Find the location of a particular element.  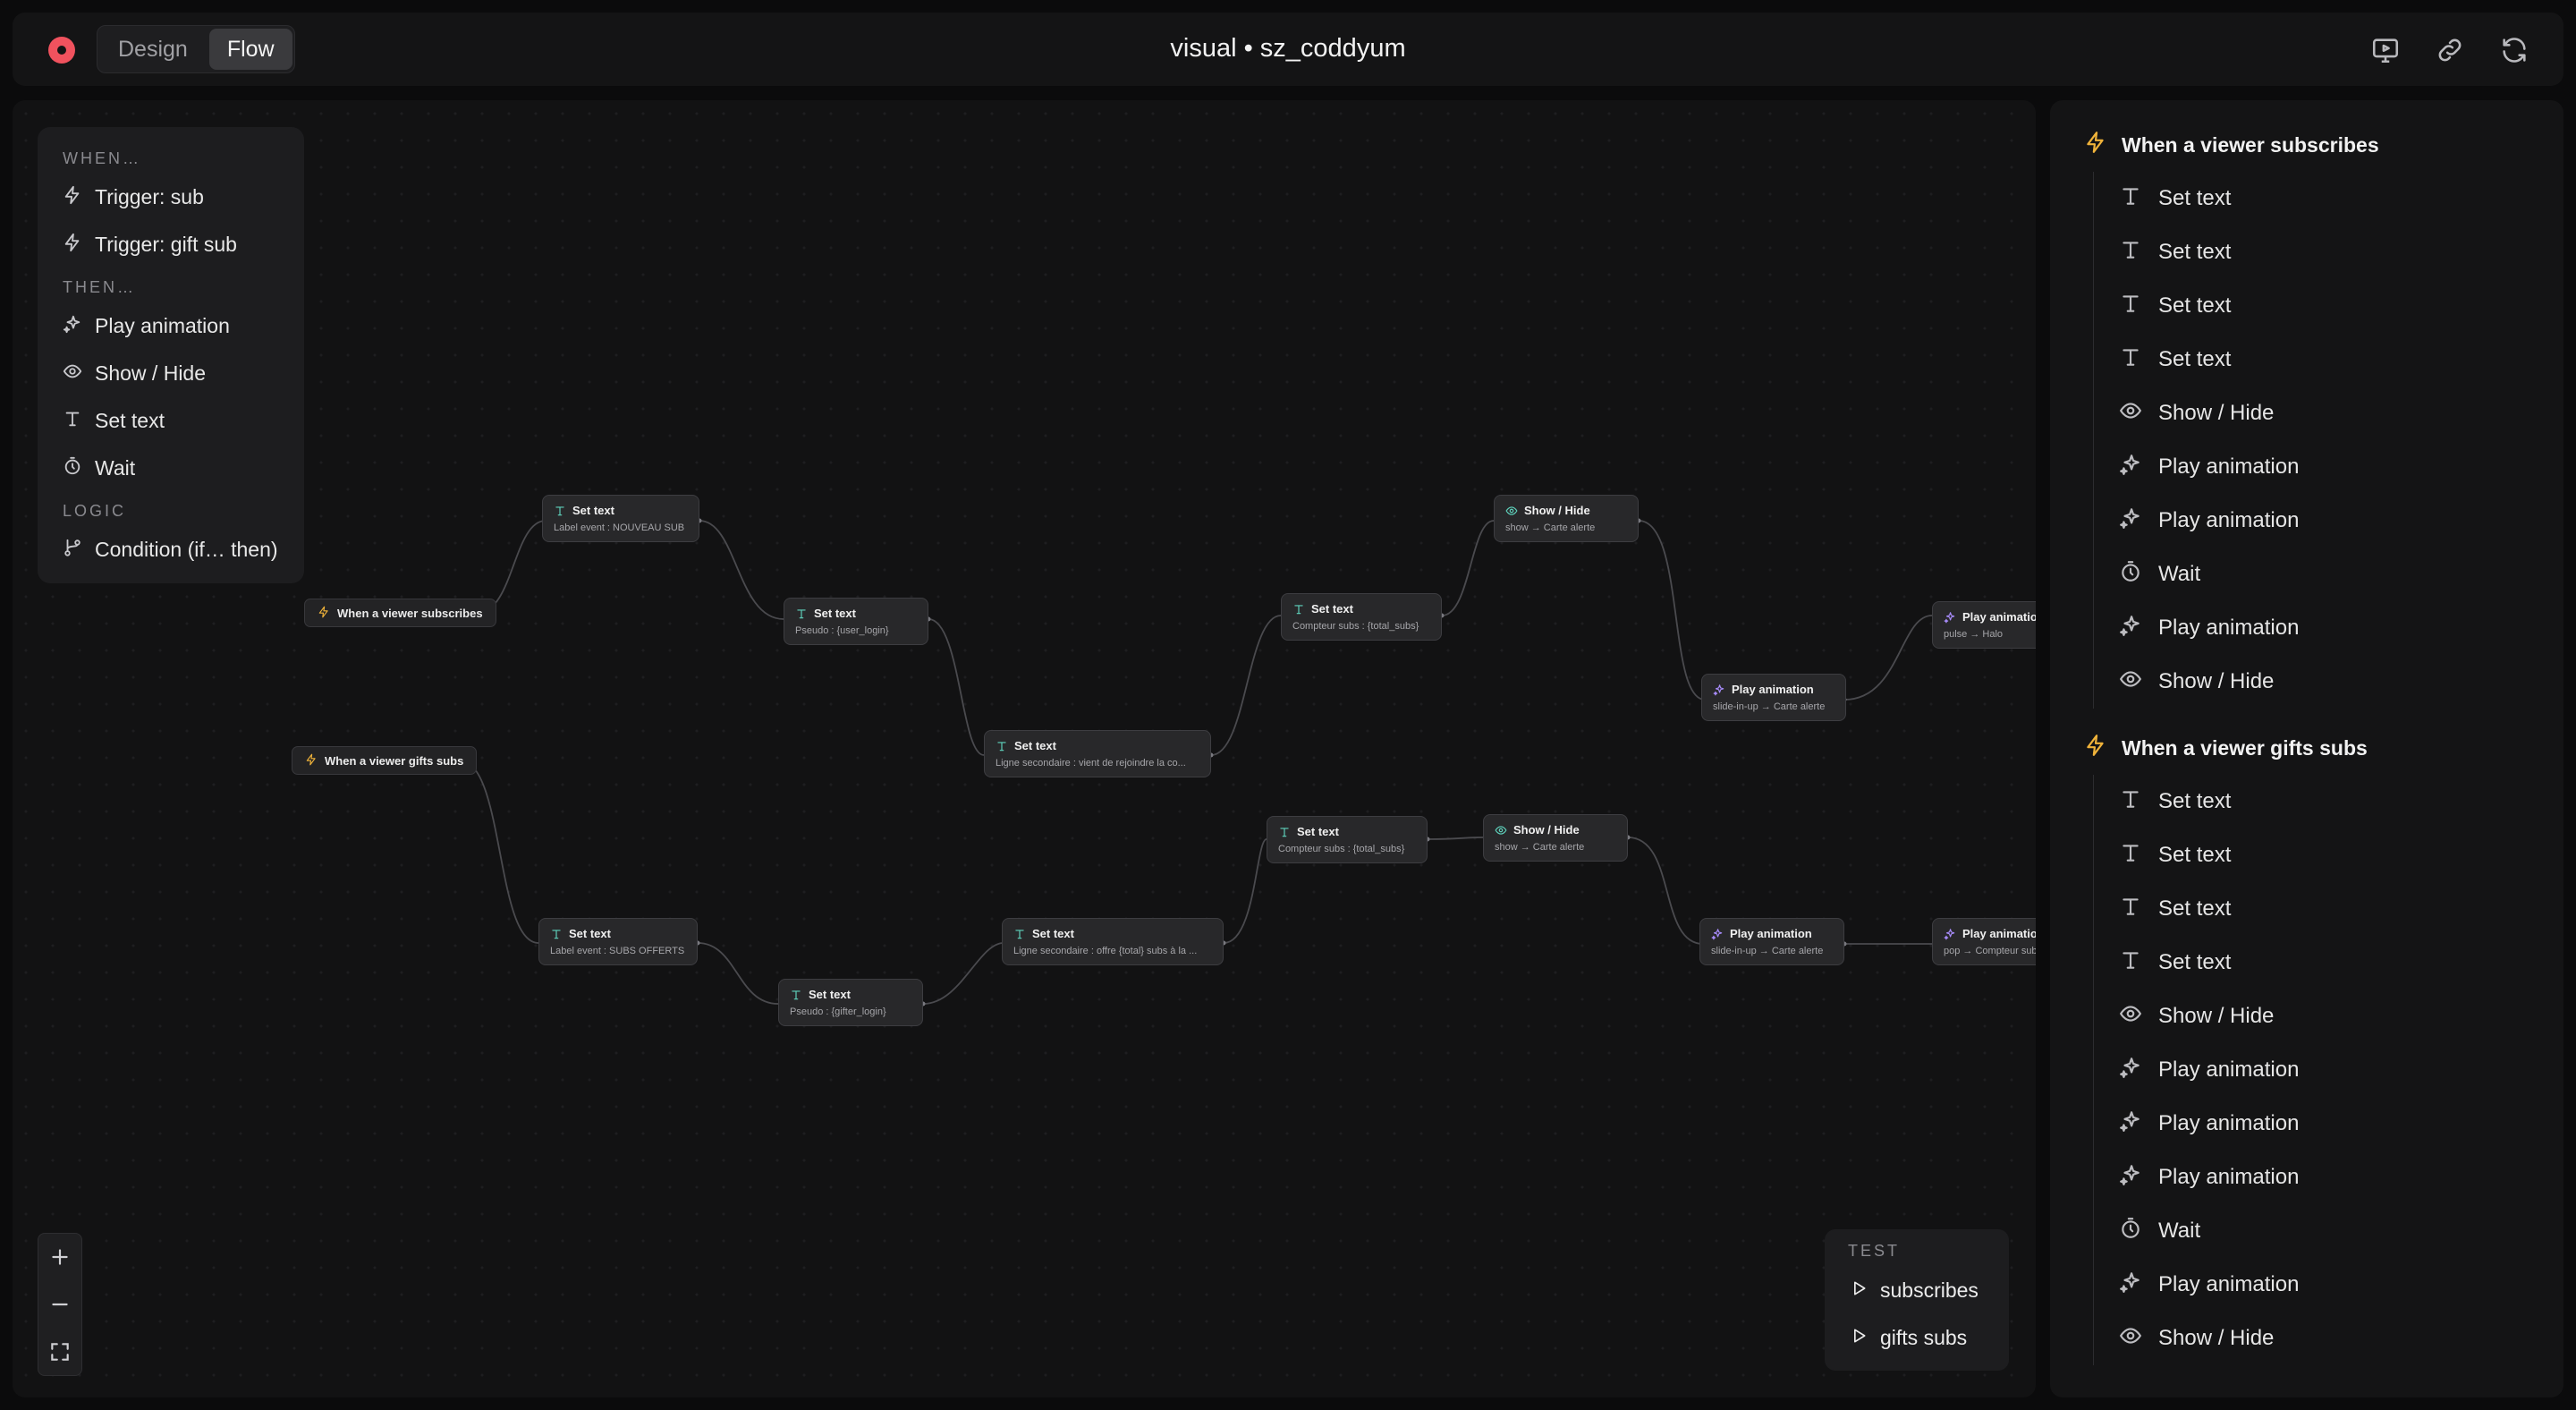

monitor-icon is located at coordinates (2385, 50).